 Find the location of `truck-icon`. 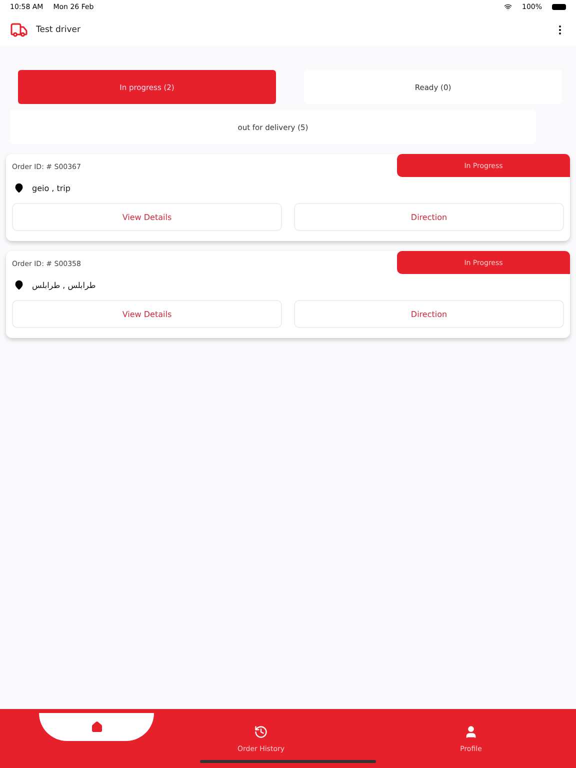

truck-icon is located at coordinates (19, 30).